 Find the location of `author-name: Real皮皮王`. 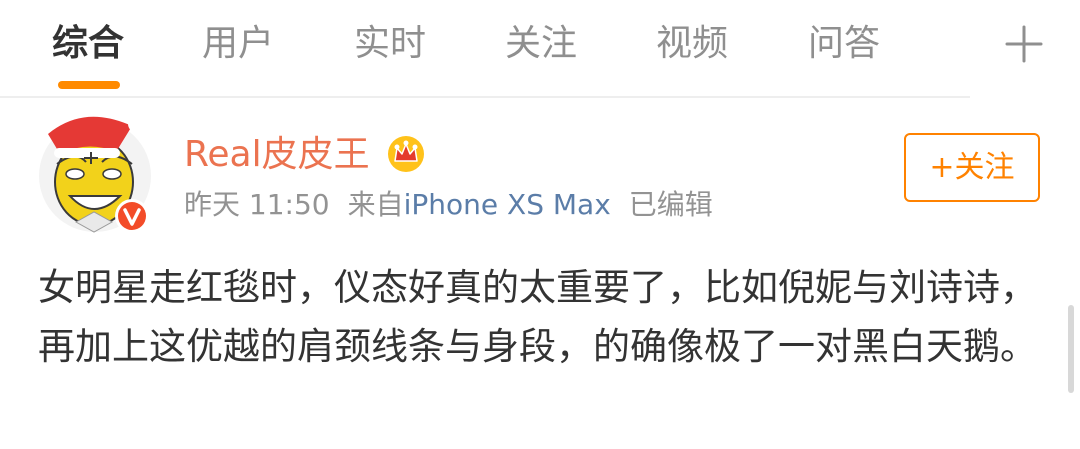

author-name: Real皮皮王 is located at coordinates (277, 155).